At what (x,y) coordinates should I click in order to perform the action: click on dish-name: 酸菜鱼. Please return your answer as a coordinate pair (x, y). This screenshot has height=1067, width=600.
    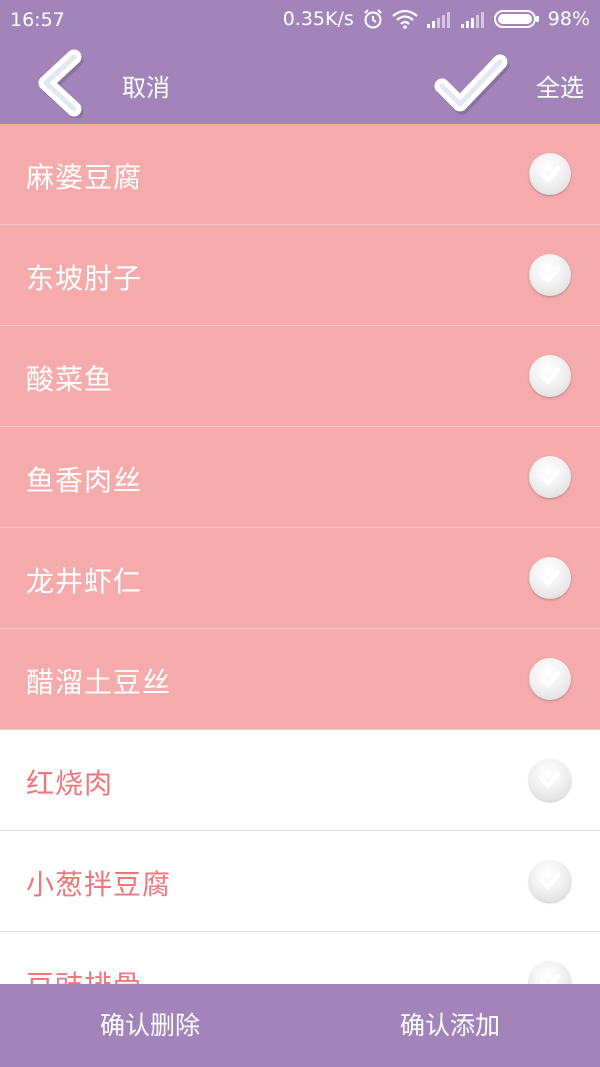
    Looking at the image, I should click on (70, 379).